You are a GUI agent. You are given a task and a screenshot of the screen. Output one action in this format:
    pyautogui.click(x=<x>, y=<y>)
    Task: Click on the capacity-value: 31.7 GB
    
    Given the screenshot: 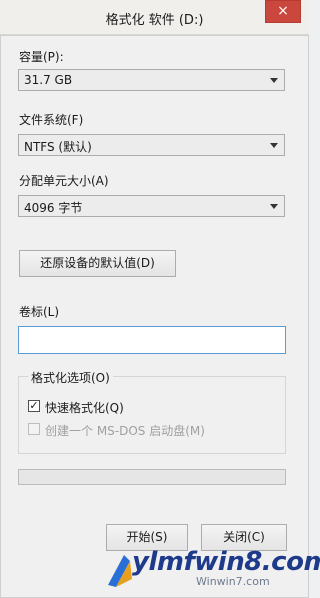 What is the action you would take?
    pyautogui.click(x=48, y=80)
    